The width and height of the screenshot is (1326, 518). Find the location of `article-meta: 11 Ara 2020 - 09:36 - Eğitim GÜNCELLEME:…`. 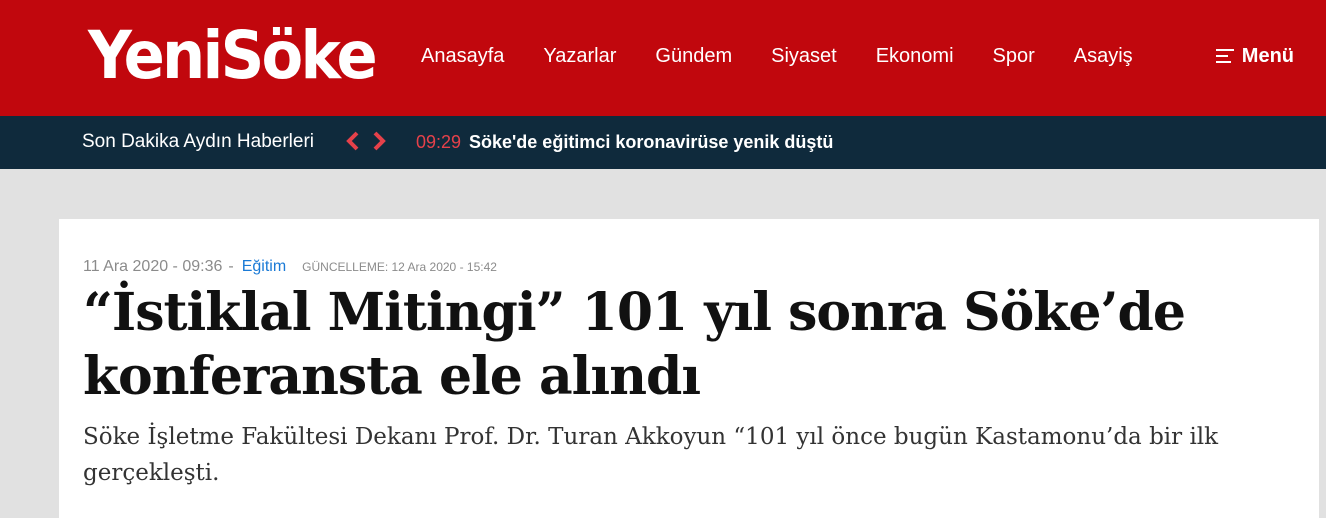

article-meta: 11 Ara 2020 - 09:36 - Eğitim GÜNCELLEME:… is located at coordinates (290, 267).